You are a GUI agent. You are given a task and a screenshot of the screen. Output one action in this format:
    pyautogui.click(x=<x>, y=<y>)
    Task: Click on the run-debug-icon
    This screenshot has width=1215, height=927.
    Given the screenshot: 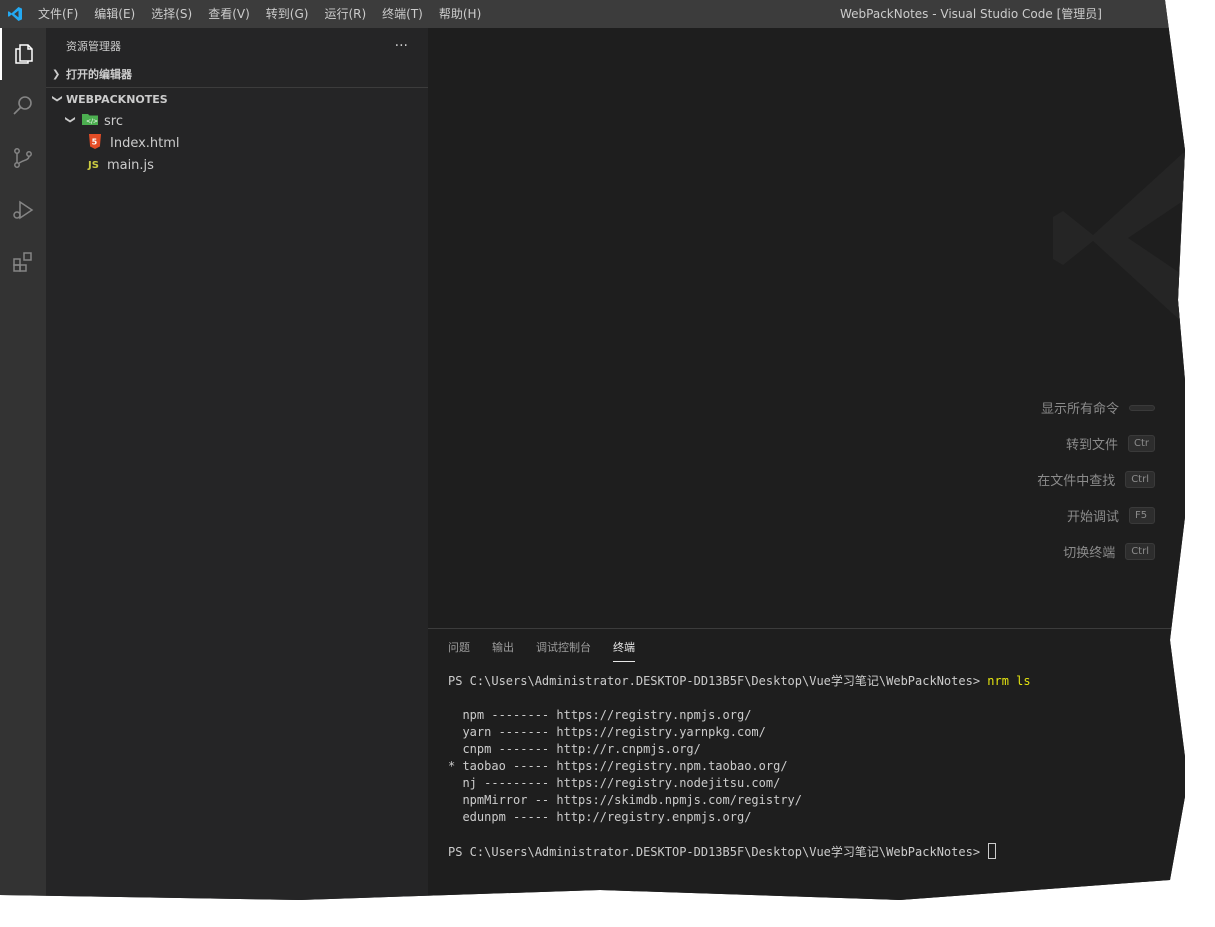 What is the action you would take?
    pyautogui.click(x=23, y=210)
    